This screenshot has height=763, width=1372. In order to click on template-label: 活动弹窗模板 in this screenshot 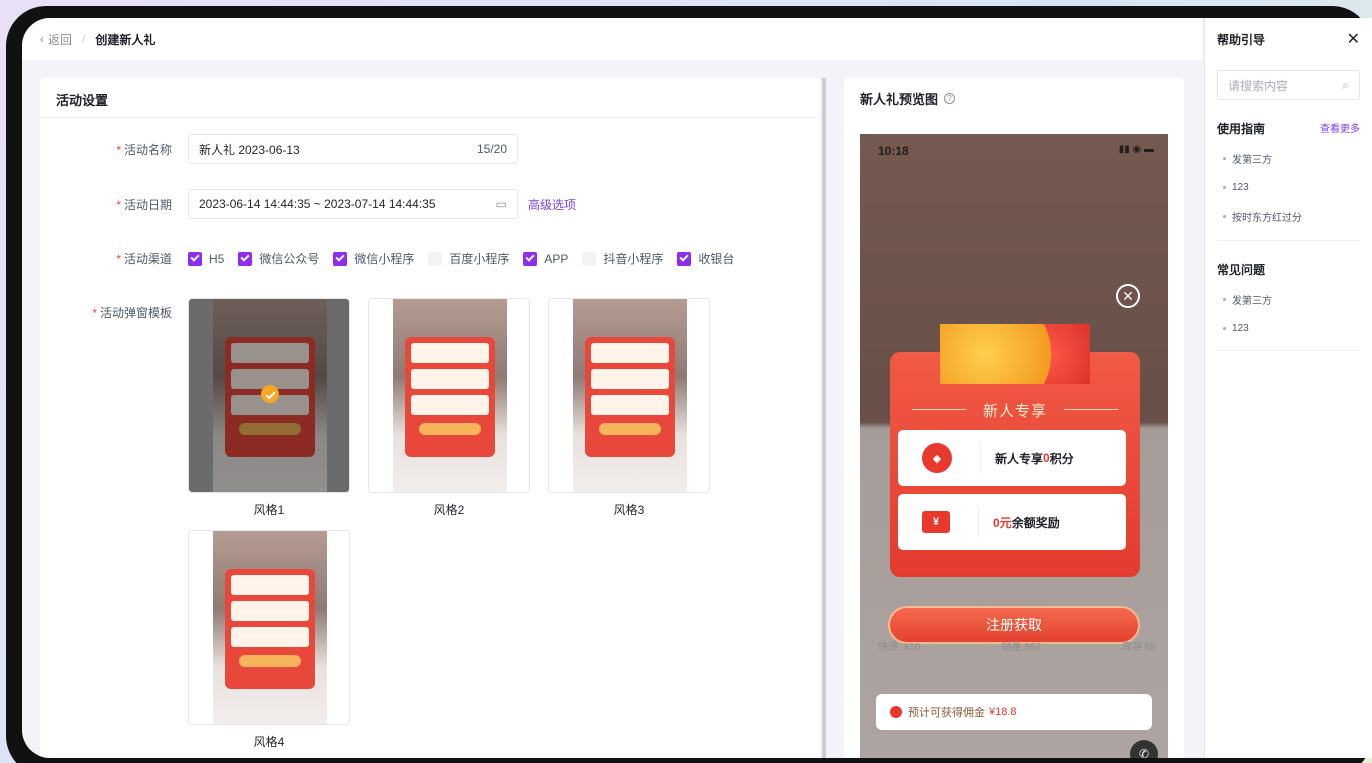, I will do `click(135, 313)`.